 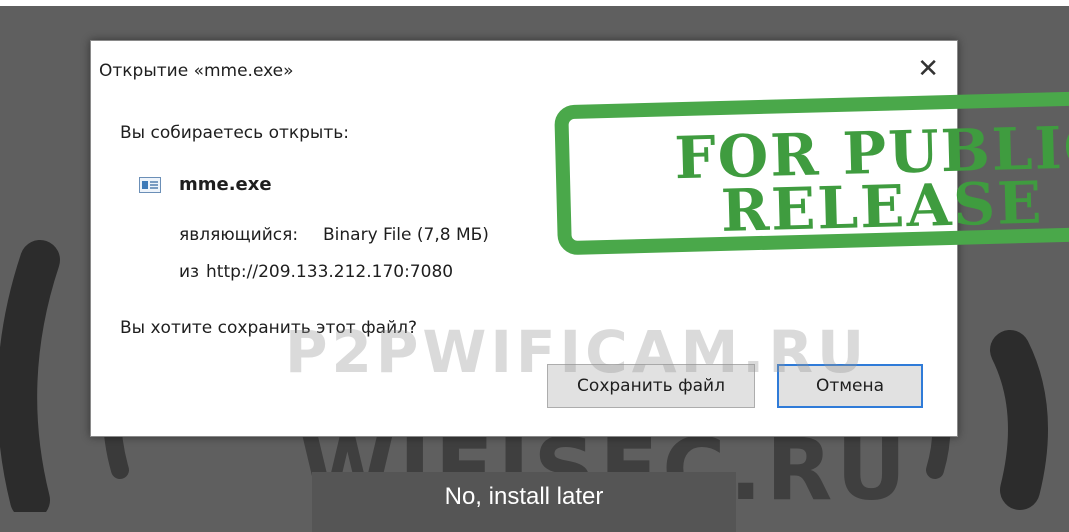 I want to click on dialog-title: Открытие «mme.exe», so click(x=196, y=71).